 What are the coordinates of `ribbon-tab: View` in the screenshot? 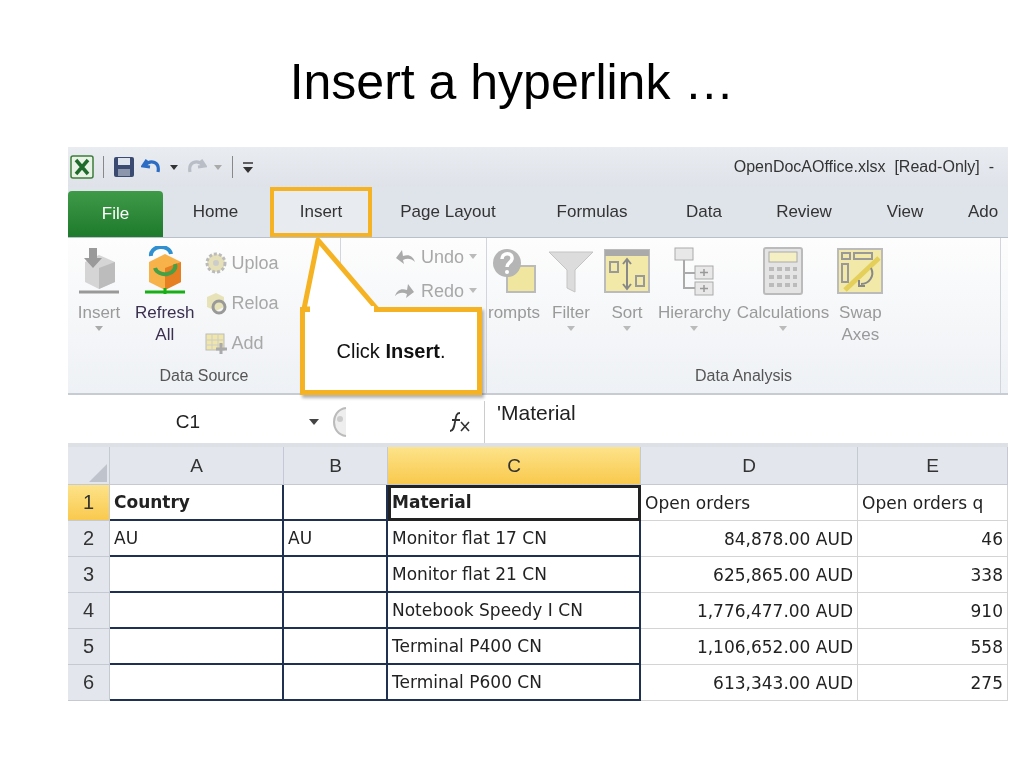 It's located at (905, 212).